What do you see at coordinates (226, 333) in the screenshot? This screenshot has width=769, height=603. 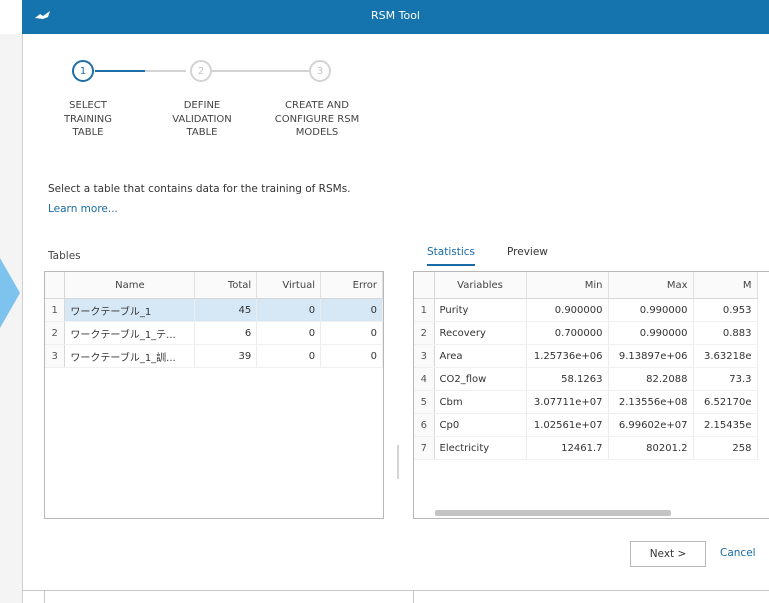 I see `total-cell: 6` at bounding box center [226, 333].